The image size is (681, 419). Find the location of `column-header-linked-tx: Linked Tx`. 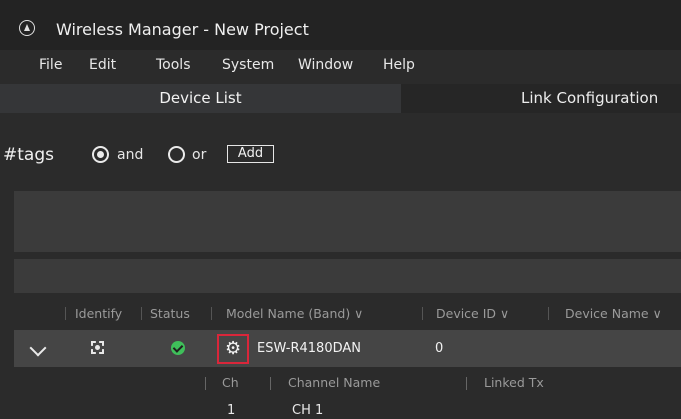

column-header-linked-tx: Linked Tx is located at coordinates (514, 382).